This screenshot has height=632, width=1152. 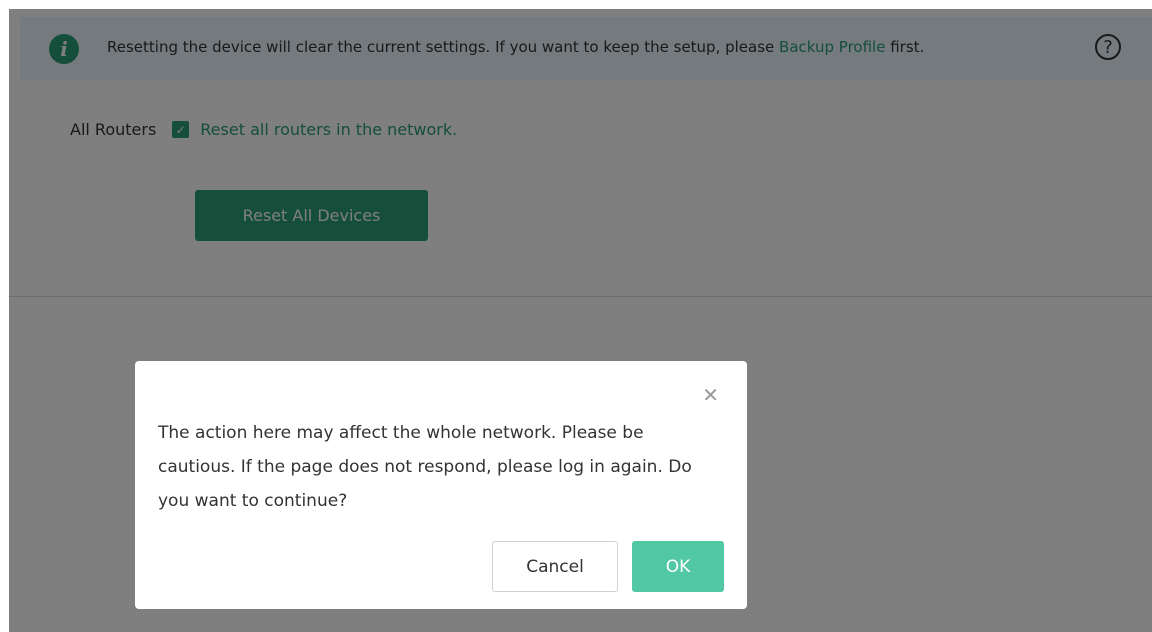 I want to click on left-edge, so click(x=4, y=316).